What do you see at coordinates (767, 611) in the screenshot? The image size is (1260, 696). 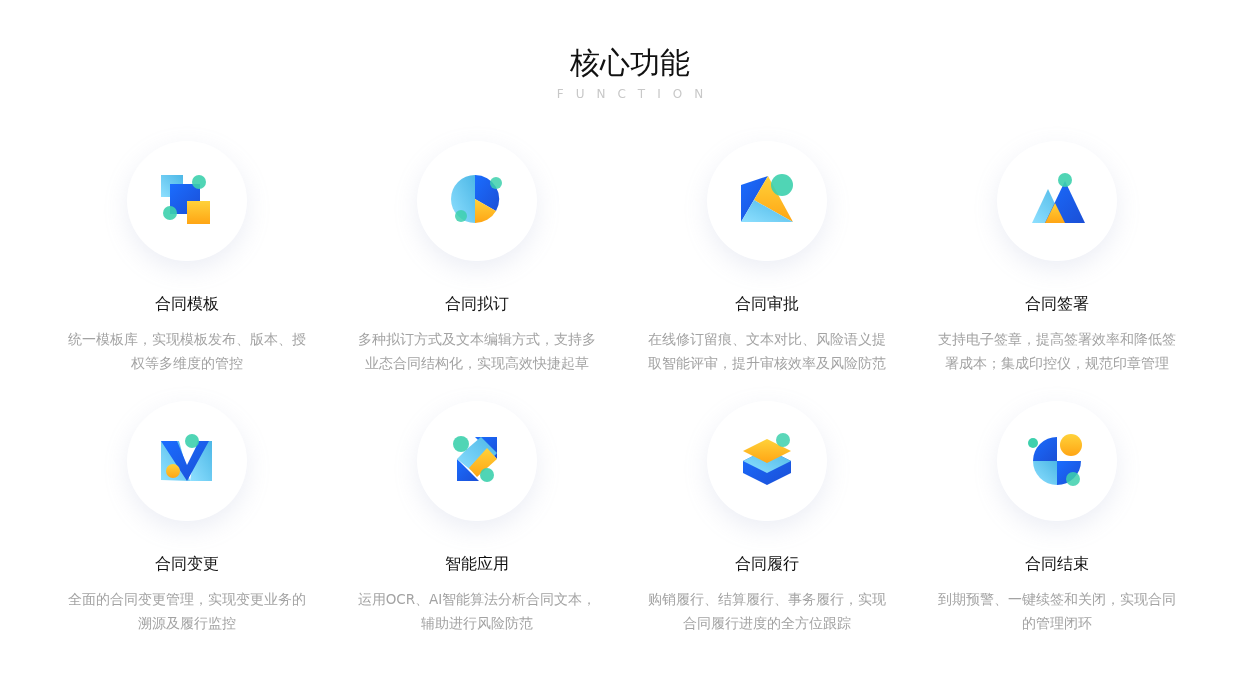 I see `feature-description: 购销履行、结算履行、事务履行，实现合同履行进度的全方位跟踪` at bounding box center [767, 611].